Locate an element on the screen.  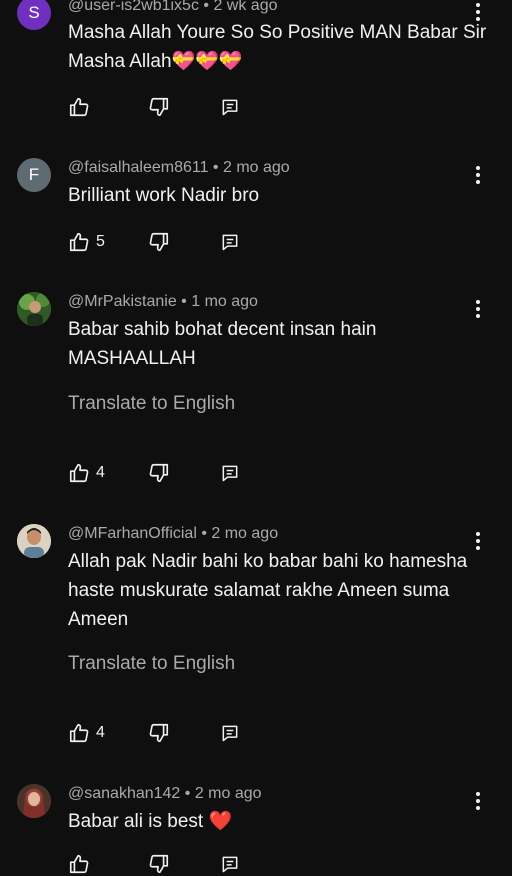
comment-time: 2 wk ago is located at coordinates (245, 7).